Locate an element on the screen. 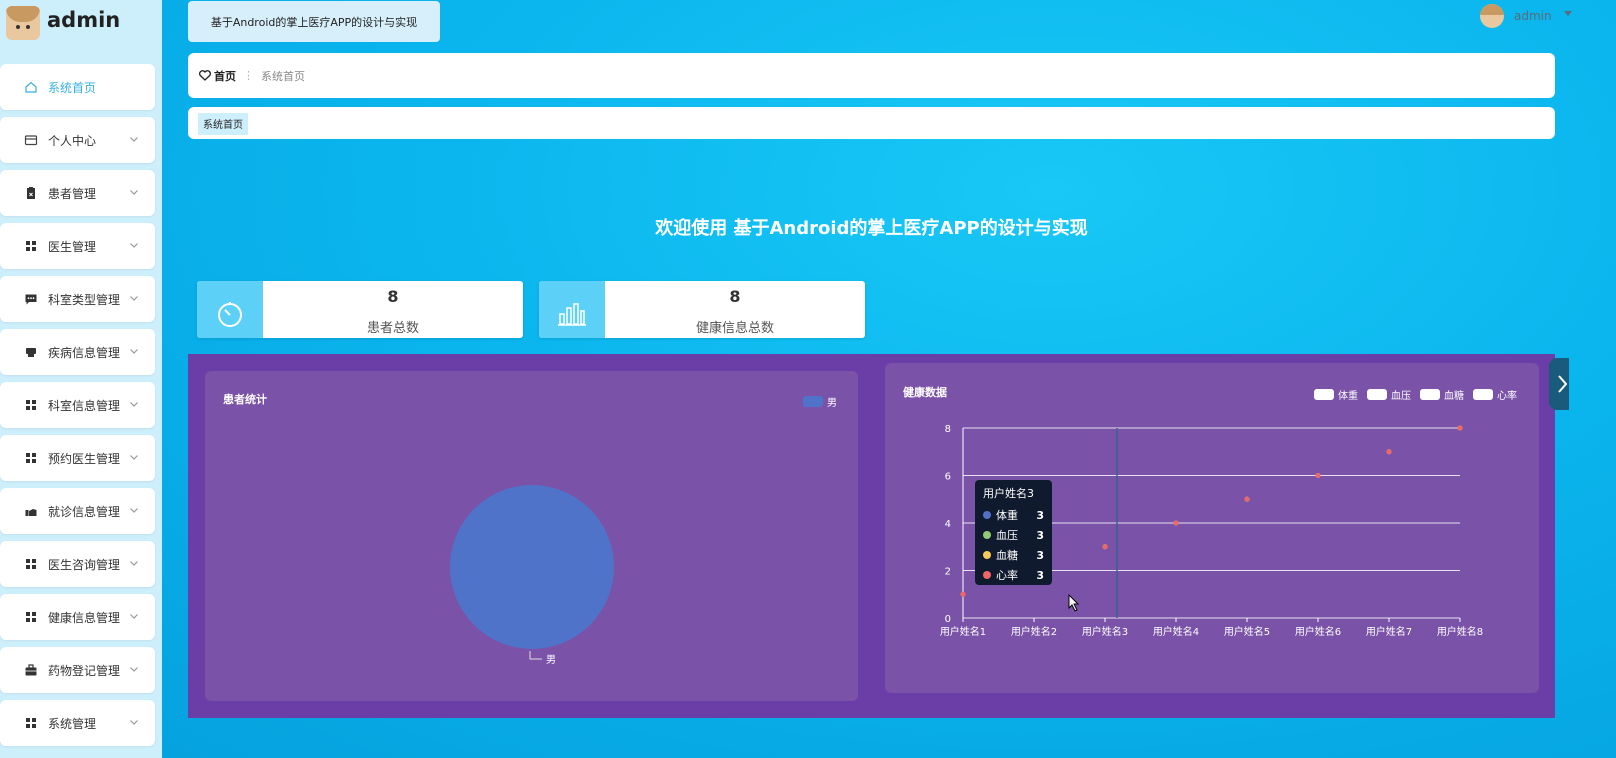  pie-label: 男 is located at coordinates (551, 660).